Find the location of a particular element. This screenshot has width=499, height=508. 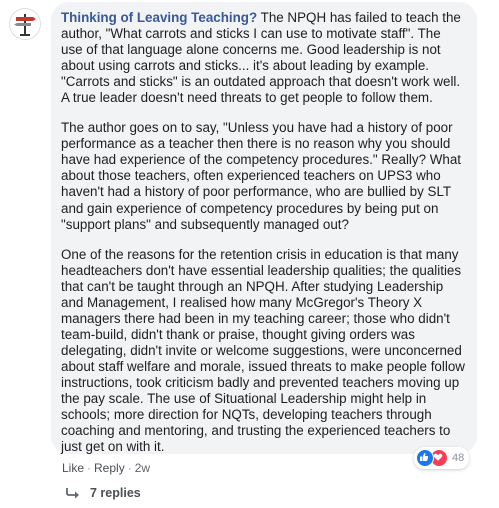

signpost-logo-icon is located at coordinates (25, 25).